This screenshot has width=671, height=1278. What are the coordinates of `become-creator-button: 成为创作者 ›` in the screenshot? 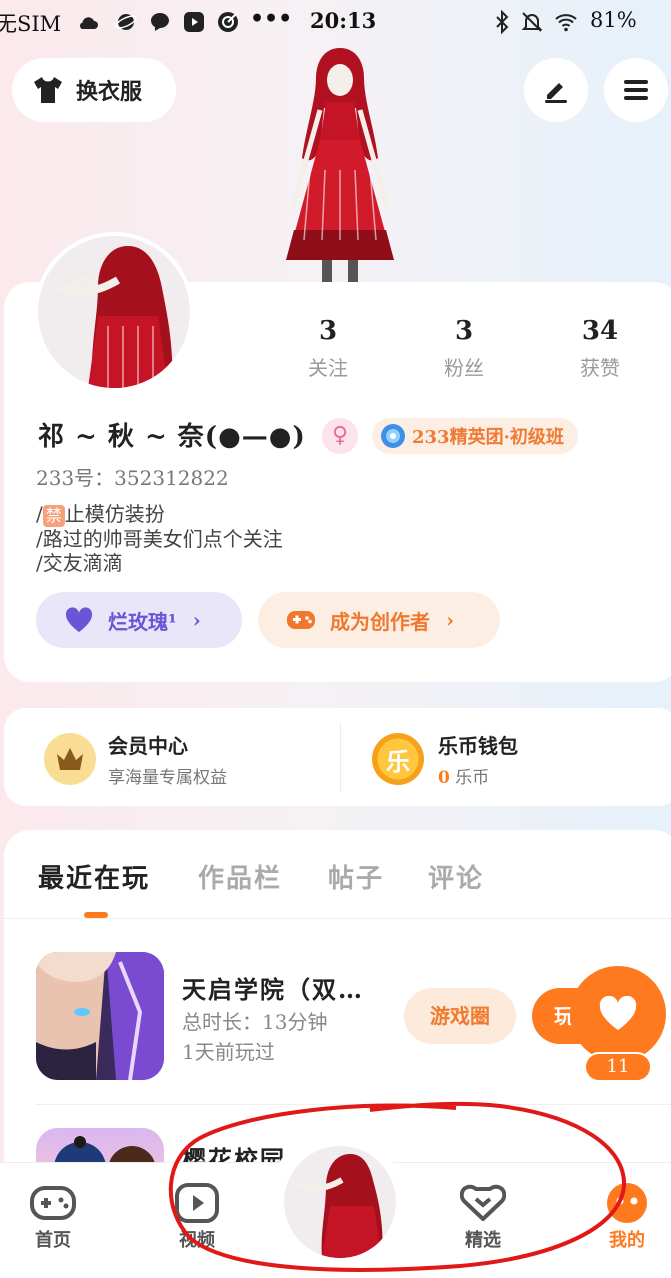 It's located at (379, 620).